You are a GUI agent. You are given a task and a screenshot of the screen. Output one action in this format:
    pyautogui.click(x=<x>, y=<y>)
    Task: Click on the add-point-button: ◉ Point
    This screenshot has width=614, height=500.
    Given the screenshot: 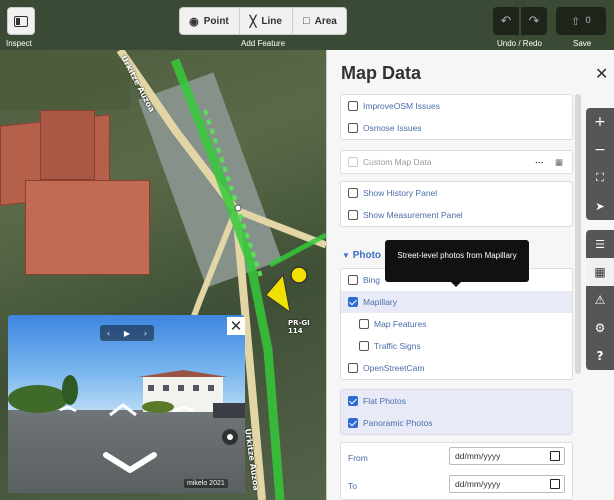 What is the action you would take?
    pyautogui.click(x=209, y=21)
    